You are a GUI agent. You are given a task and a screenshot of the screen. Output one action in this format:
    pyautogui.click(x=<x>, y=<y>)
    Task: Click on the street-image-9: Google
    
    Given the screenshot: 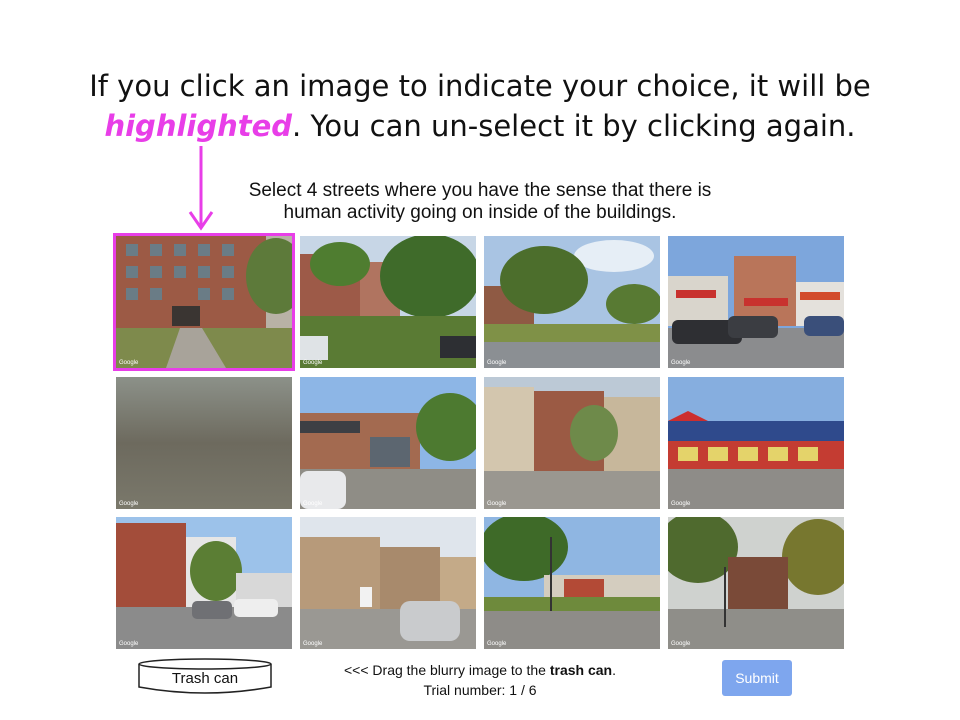 What is the action you would take?
    pyautogui.click(x=204, y=583)
    